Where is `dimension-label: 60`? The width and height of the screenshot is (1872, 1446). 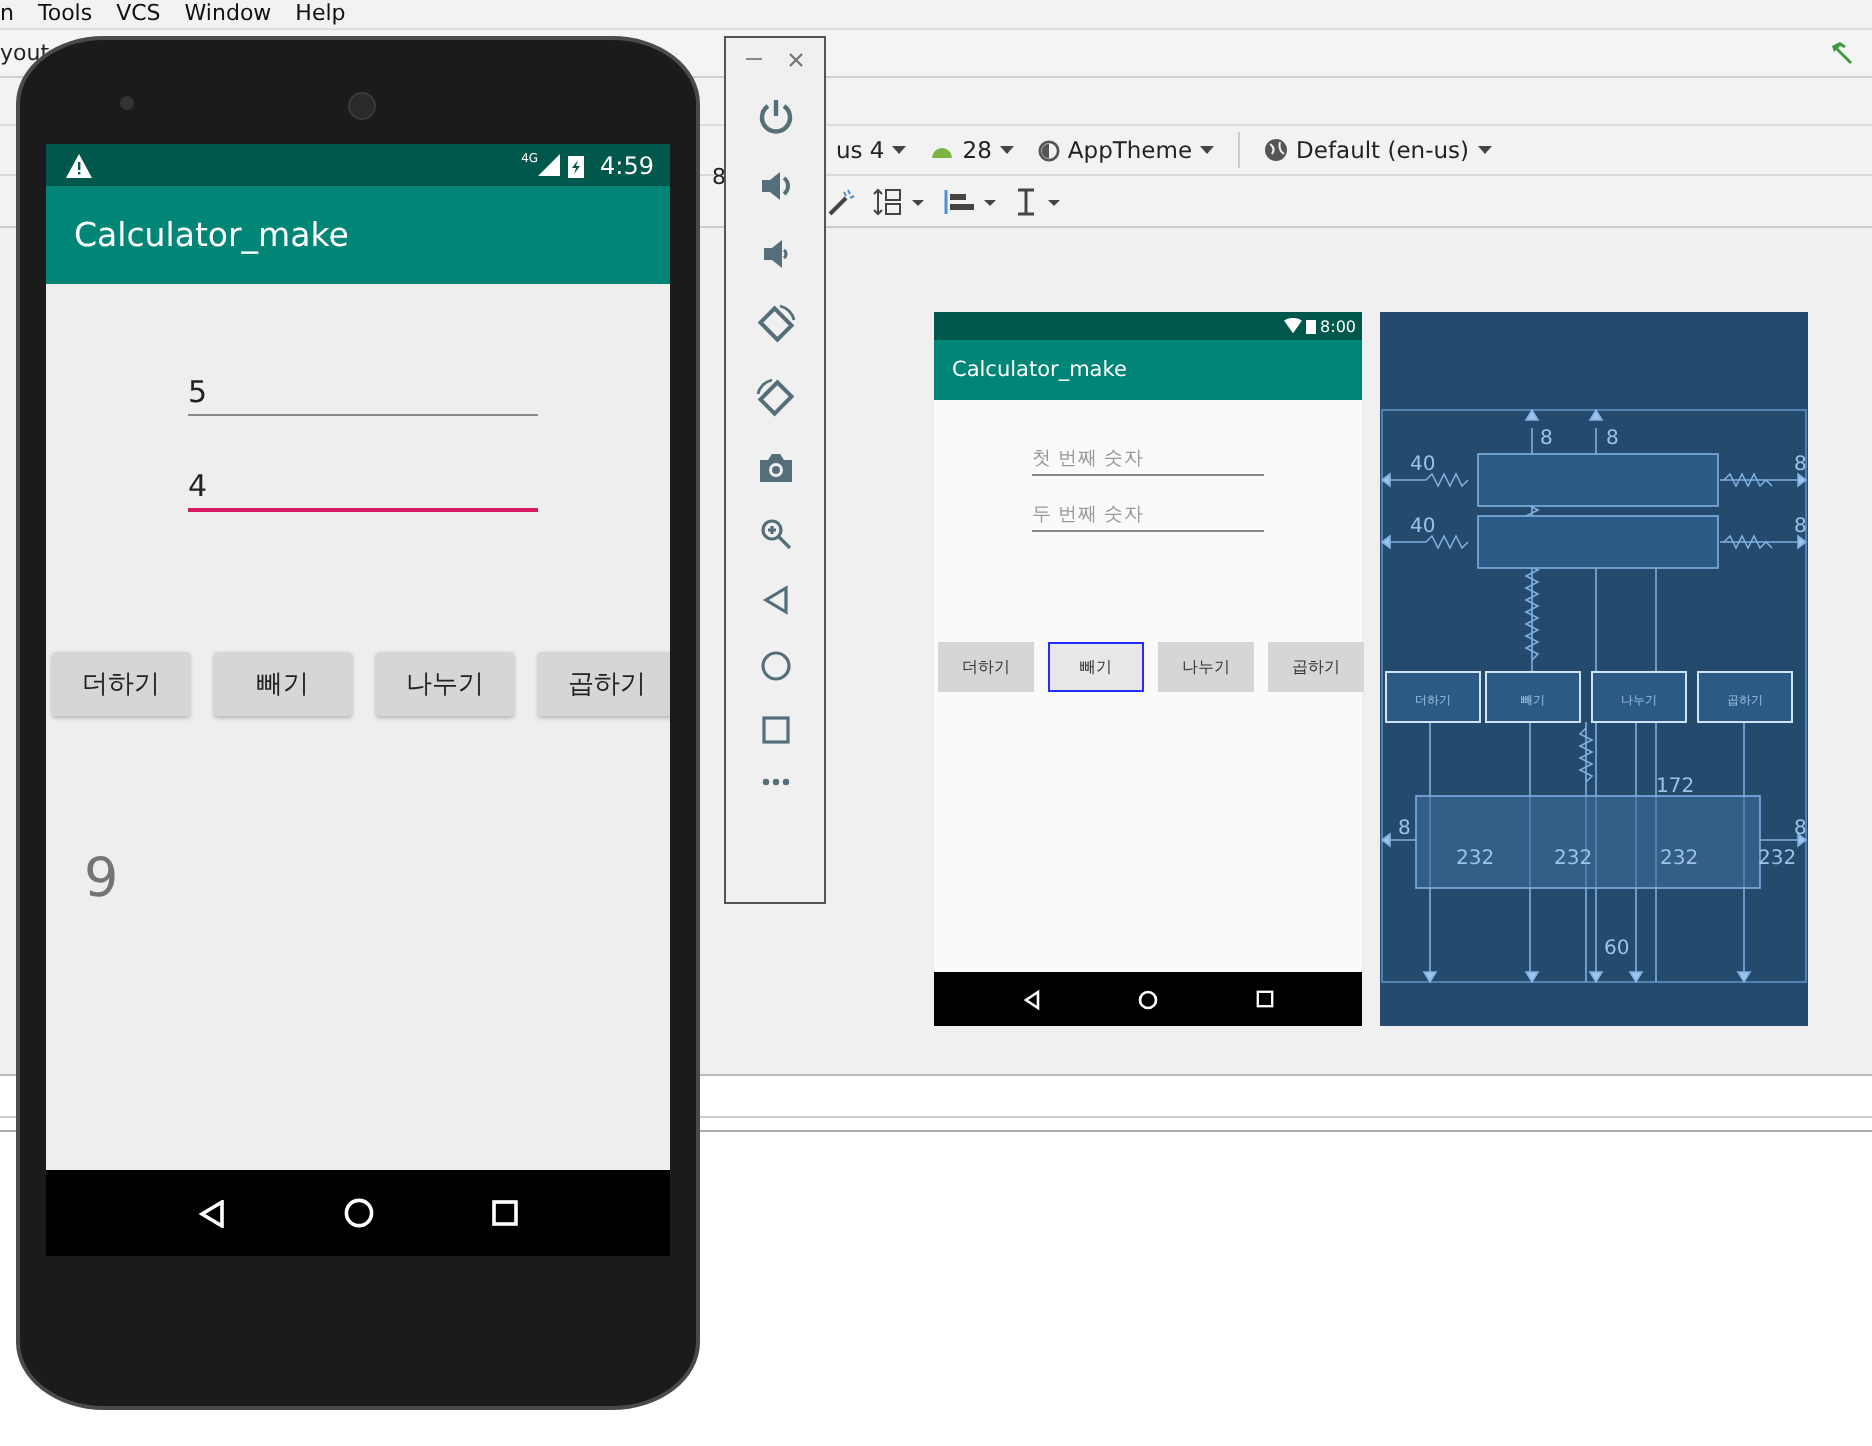 dimension-label: 60 is located at coordinates (1617, 949).